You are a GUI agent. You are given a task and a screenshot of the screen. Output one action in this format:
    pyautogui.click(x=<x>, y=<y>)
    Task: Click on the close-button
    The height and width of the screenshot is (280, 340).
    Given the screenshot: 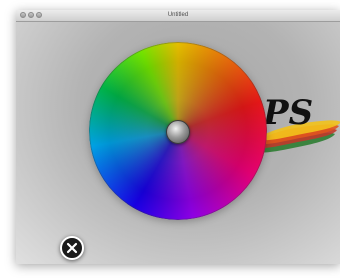 What is the action you would take?
    pyautogui.click(x=72, y=248)
    